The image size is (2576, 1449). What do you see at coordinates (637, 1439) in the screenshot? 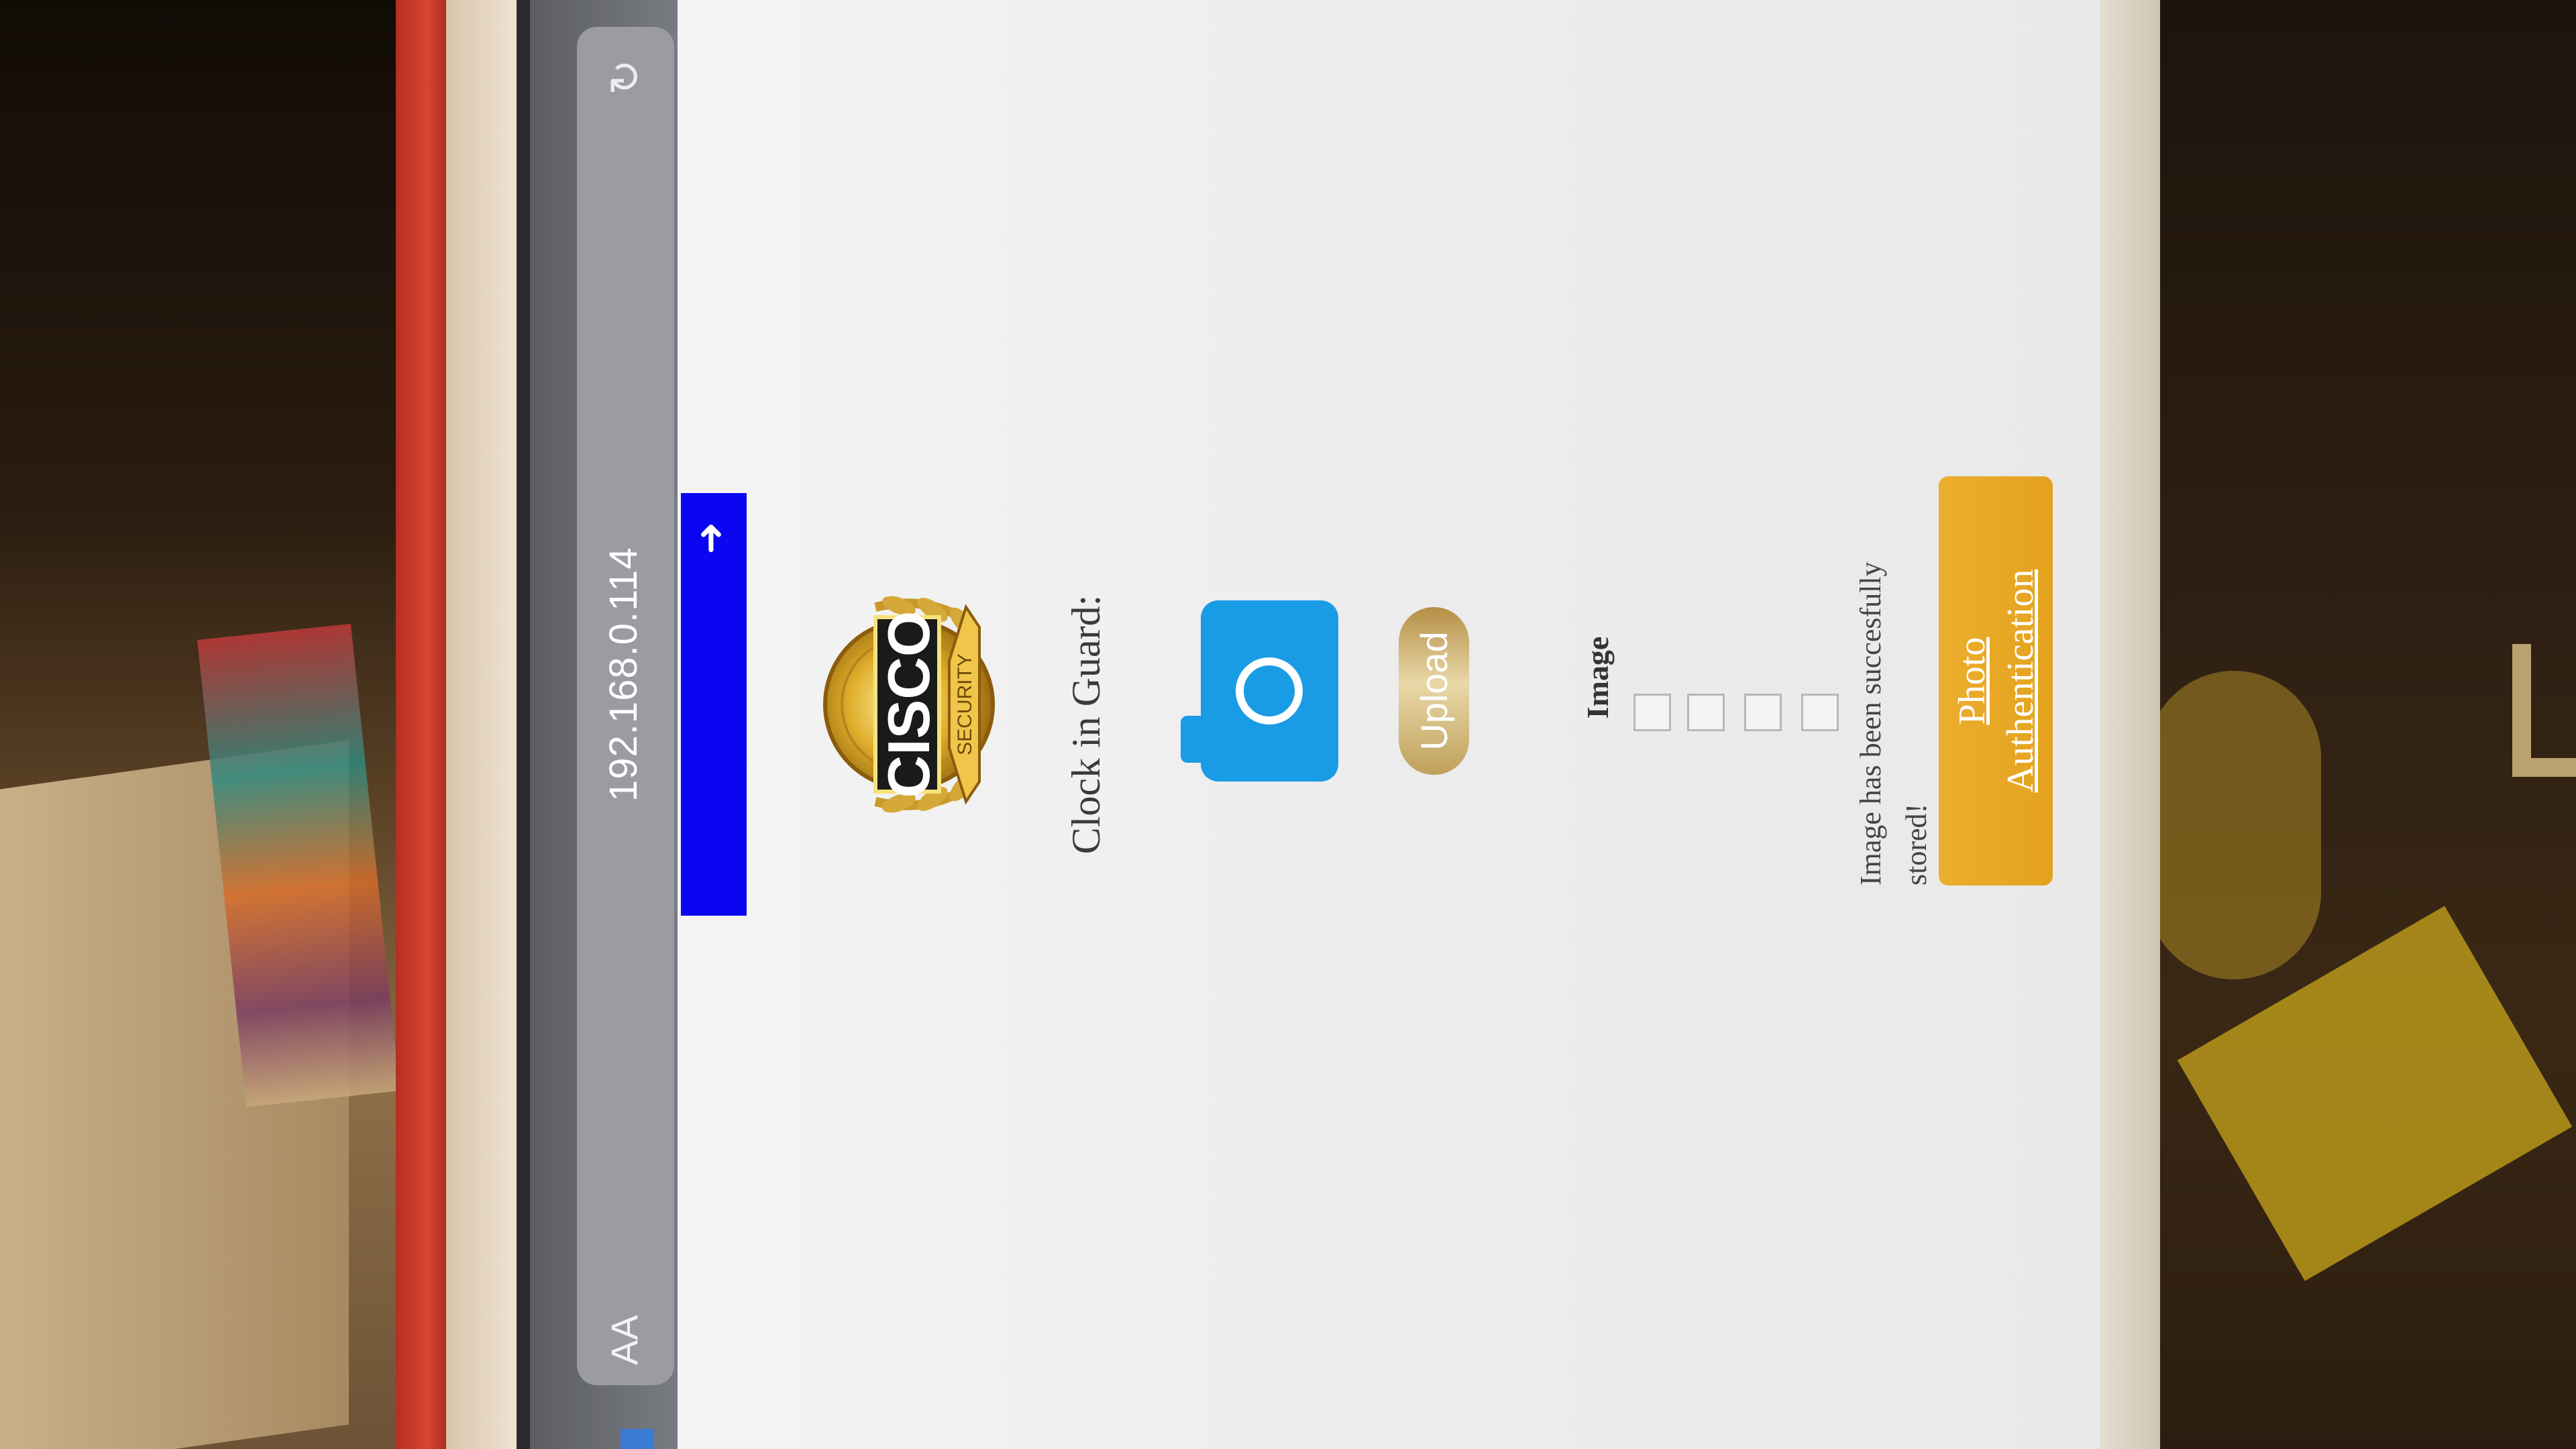
I see `toolbar-edge-indicator` at bounding box center [637, 1439].